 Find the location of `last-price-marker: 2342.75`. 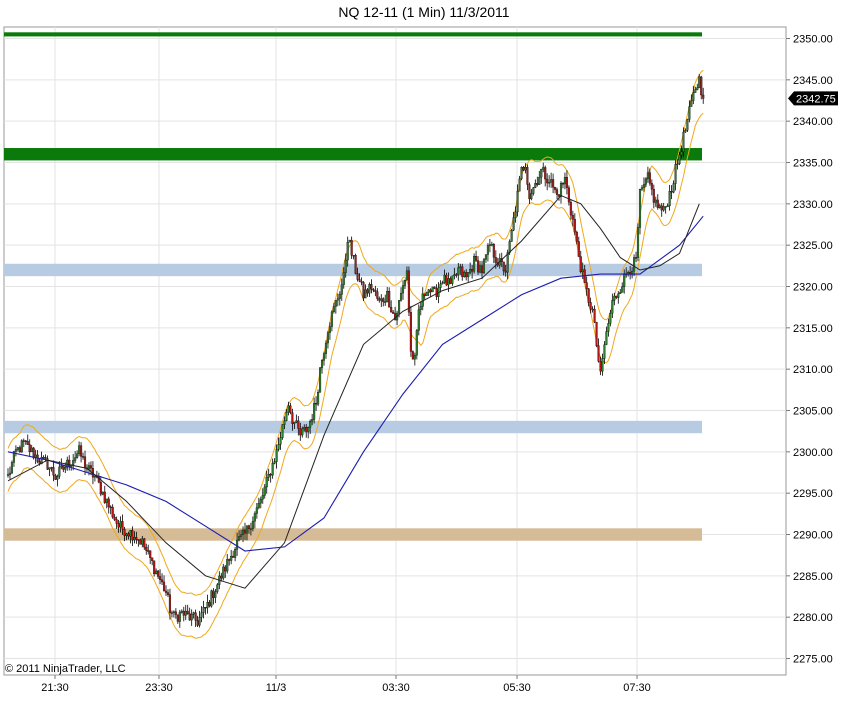

last-price-marker: 2342.75 is located at coordinates (813, 98).